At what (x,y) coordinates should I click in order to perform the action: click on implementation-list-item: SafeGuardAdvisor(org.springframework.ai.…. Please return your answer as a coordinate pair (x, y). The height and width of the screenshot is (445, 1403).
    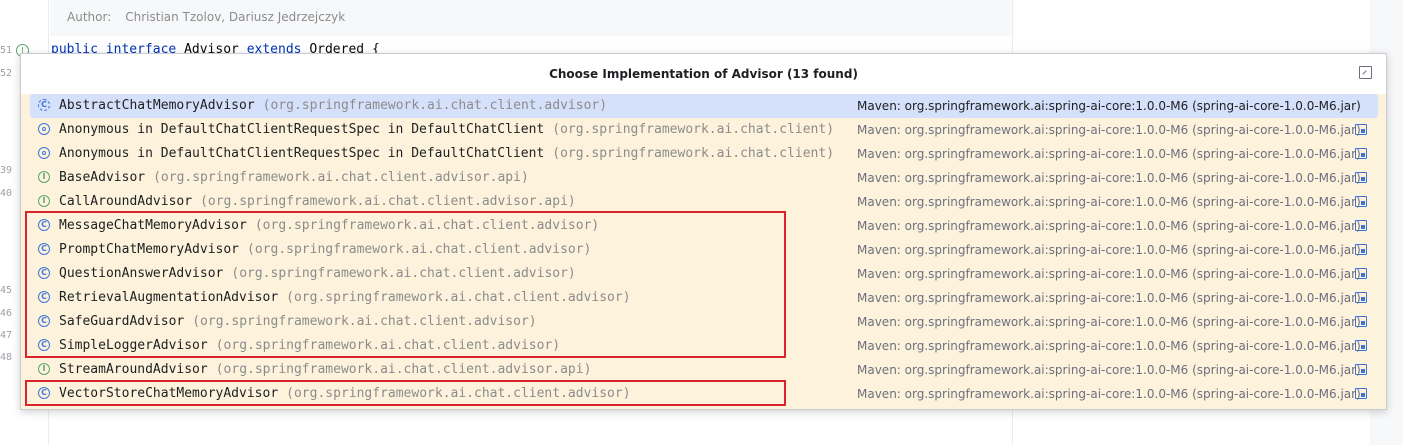
    Looking at the image, I should click on (703, 322).